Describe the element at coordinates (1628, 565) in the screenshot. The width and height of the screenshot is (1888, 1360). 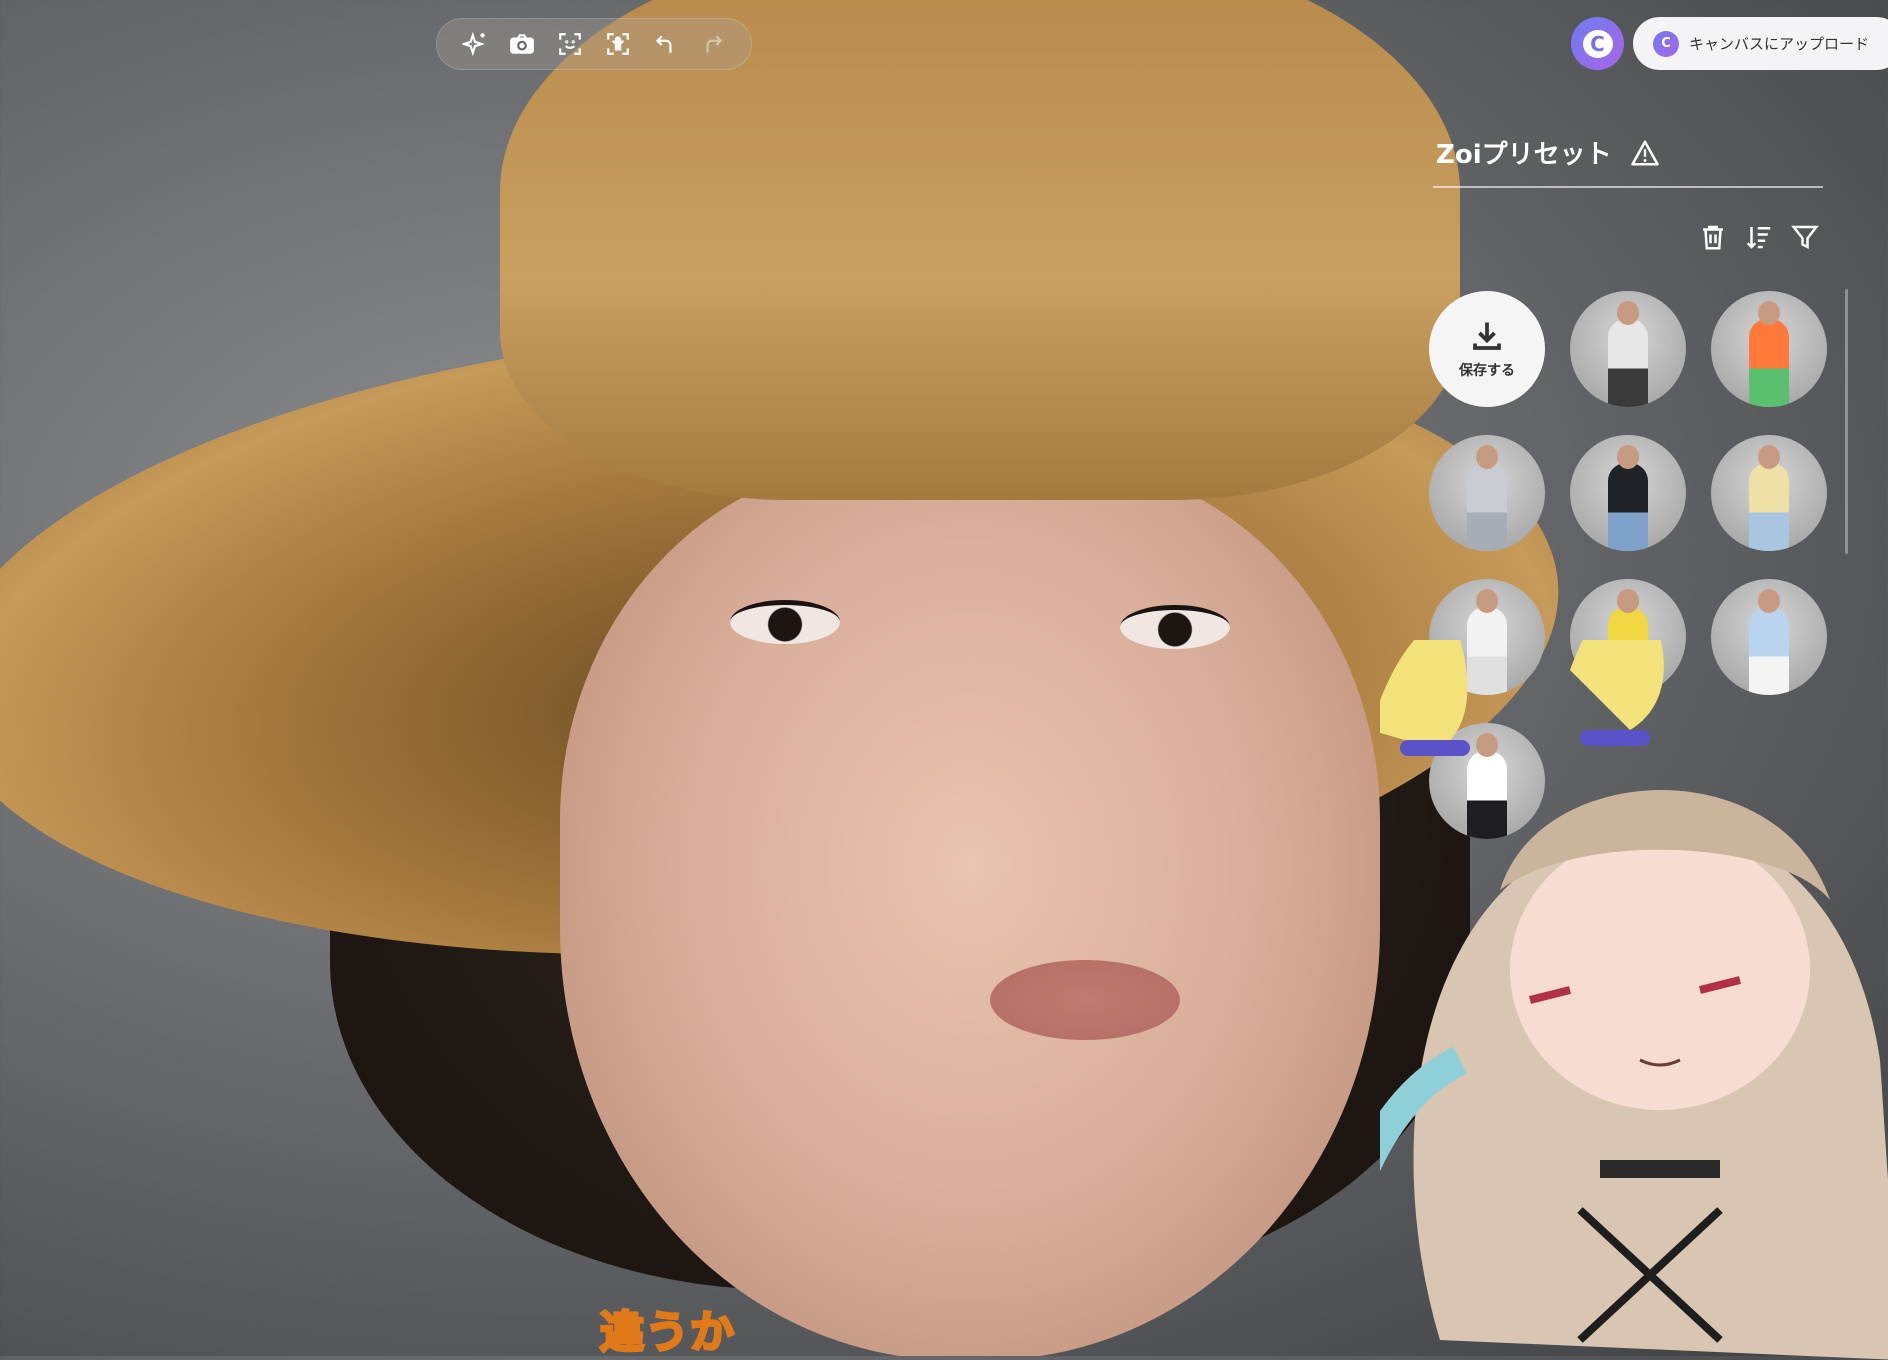
I see `preset-grid: 保存する` at that location.